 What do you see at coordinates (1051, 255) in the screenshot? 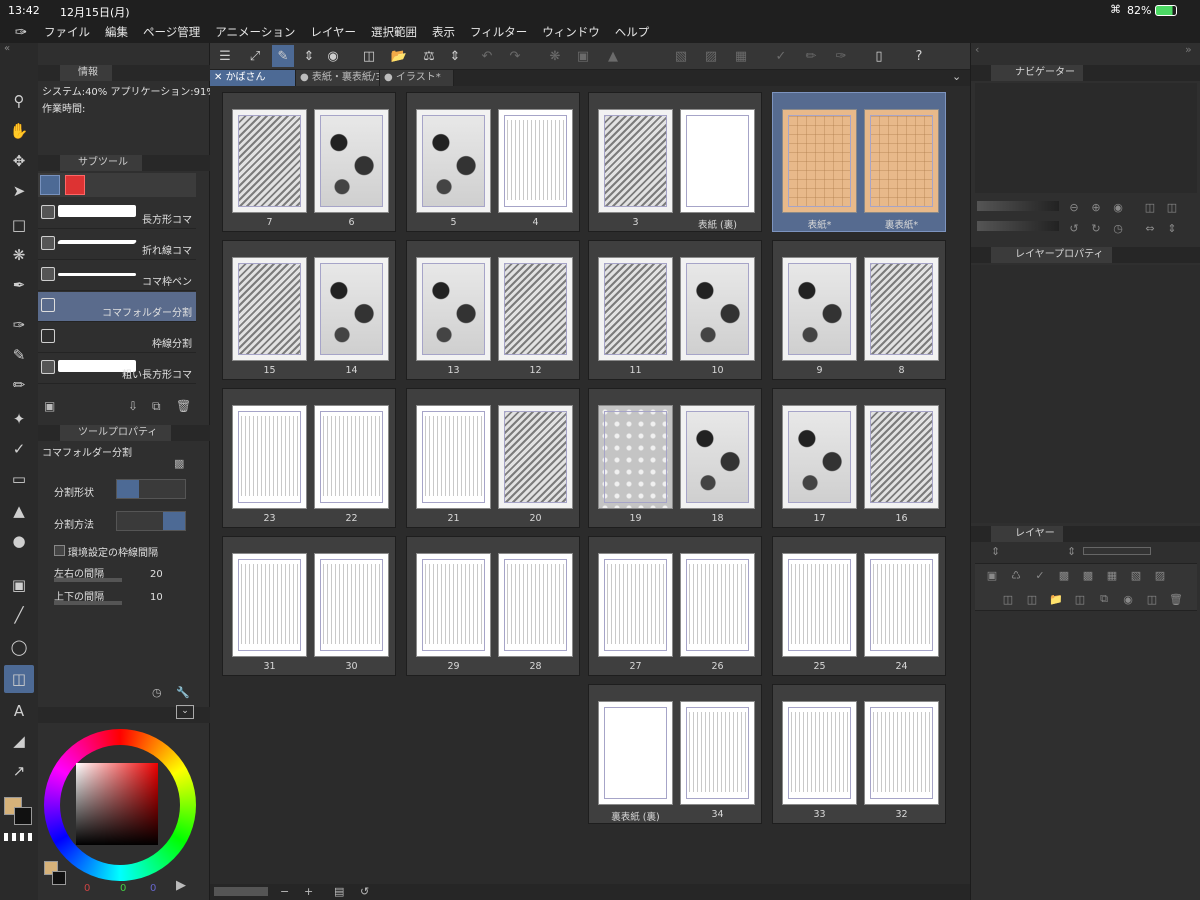
I see `layer-property-title: レイヤープロパティ` at bounding box center [1051, 255].